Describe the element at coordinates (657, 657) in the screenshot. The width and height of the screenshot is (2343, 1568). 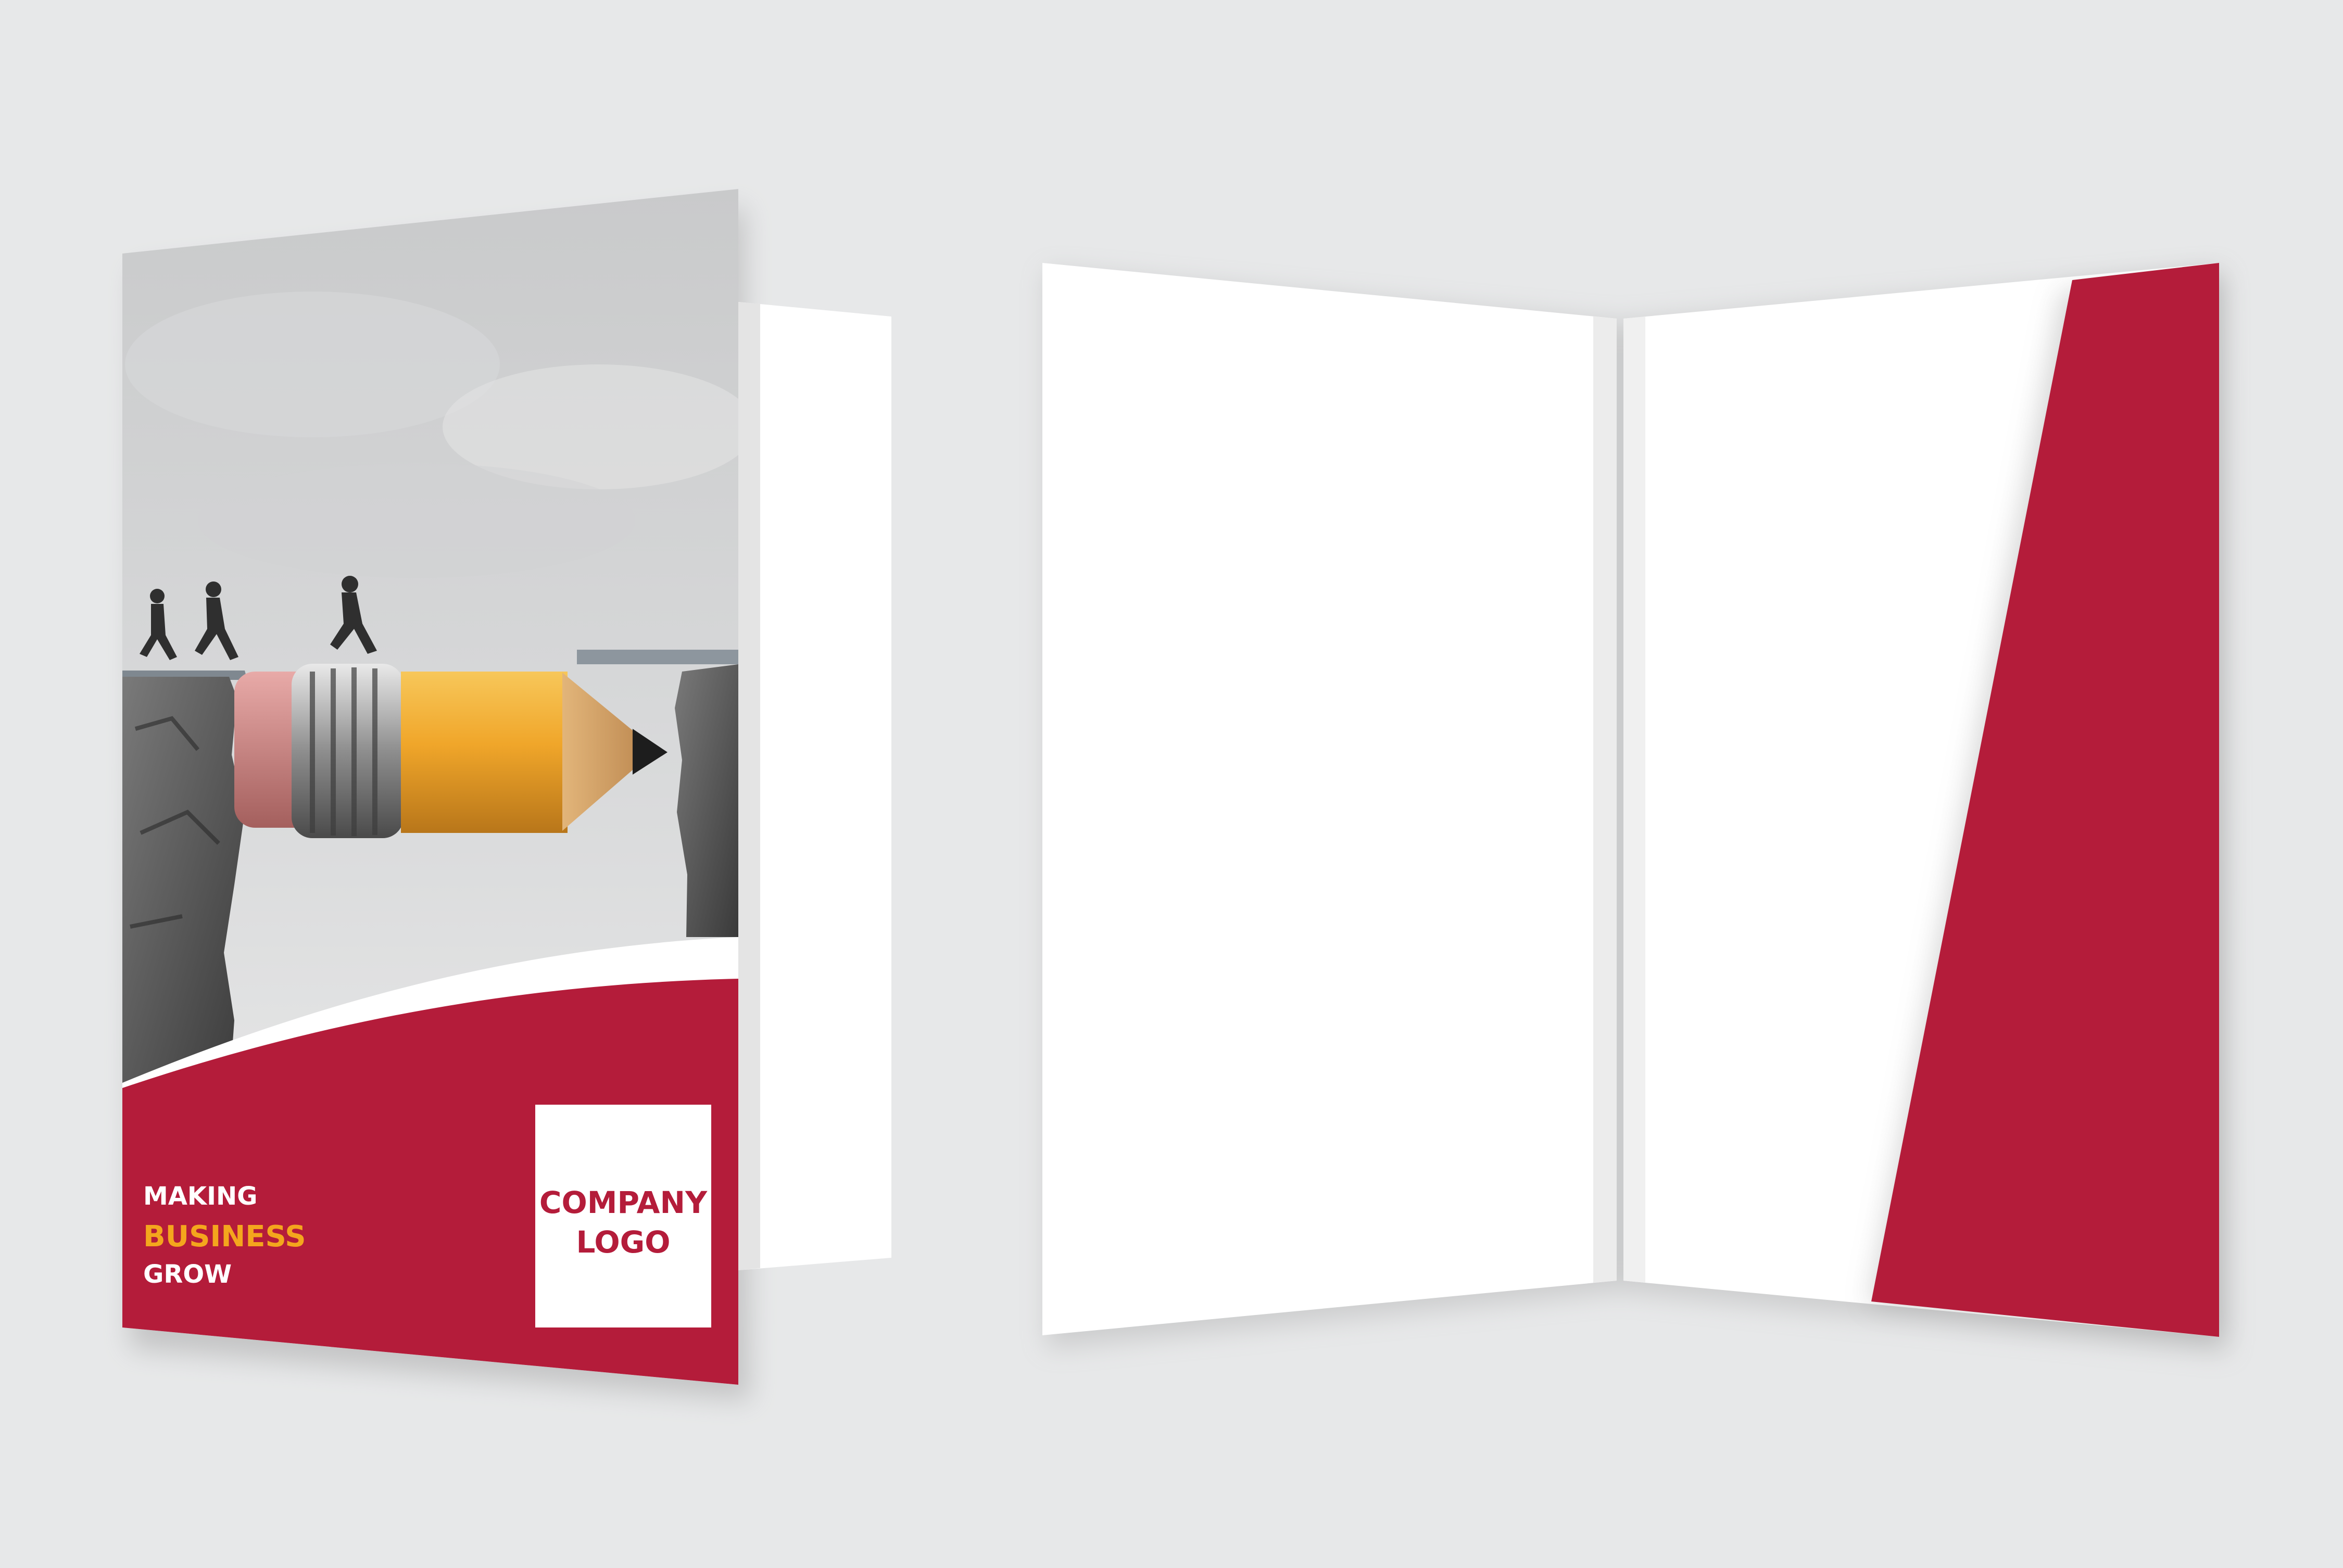
I see `right-plank` at that location.